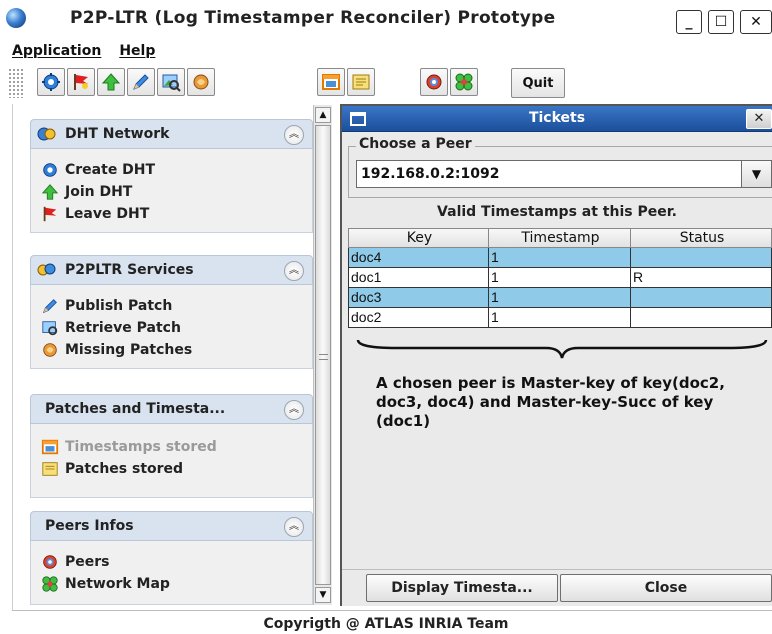 This screenshot has height=634, width=772. I want to click on toolbar-peers-button, so click(434, 82).